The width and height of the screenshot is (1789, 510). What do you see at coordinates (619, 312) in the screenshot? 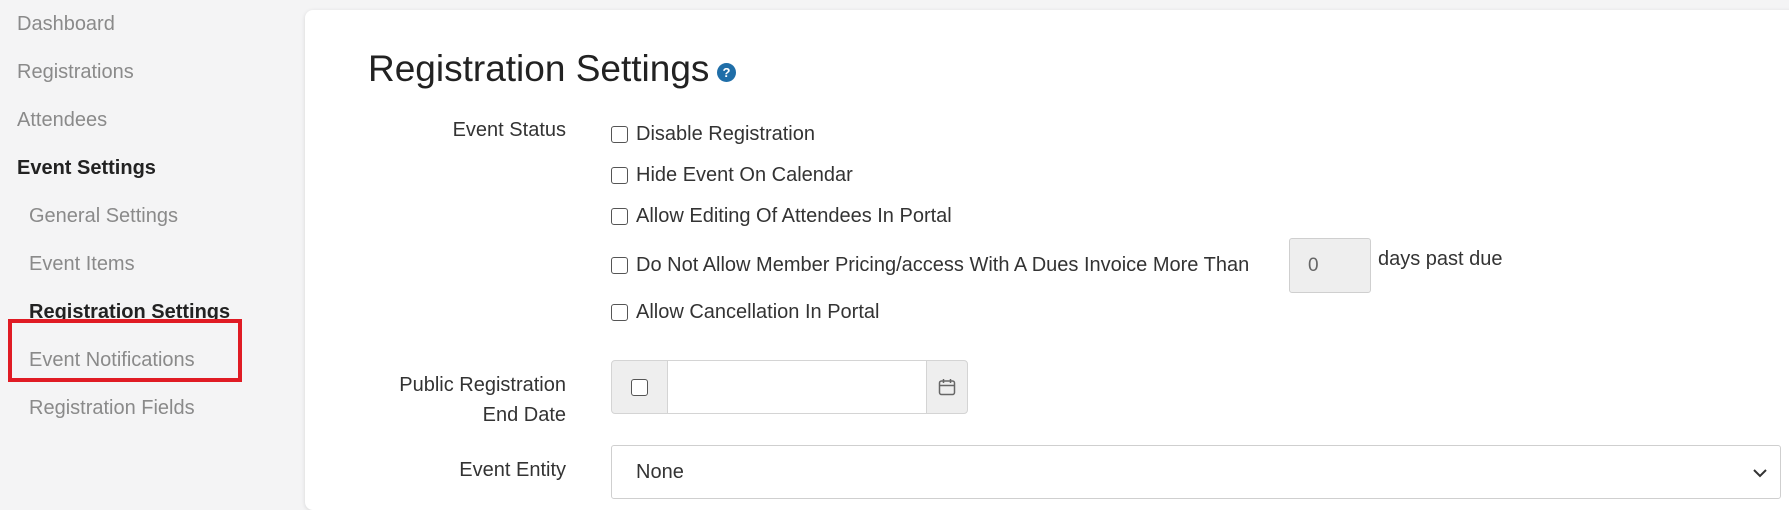
I see `allow-cancellation-checkbox` at bounding box center [619, 312].